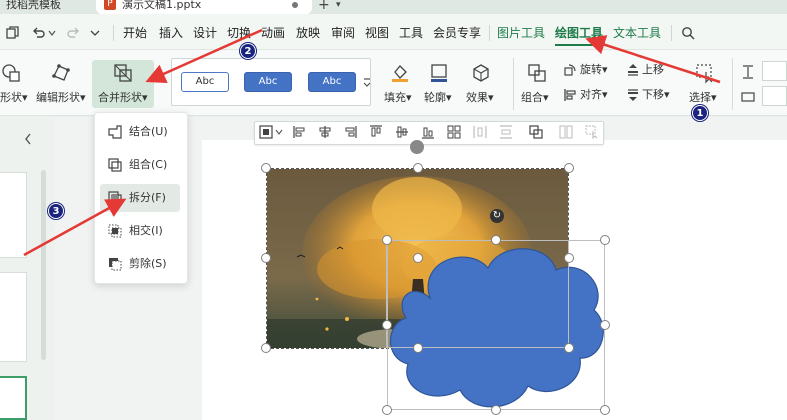  Describe the element at coordinates (273, 33) in the screenshot. I see `menu-animation: 动画` at that location.